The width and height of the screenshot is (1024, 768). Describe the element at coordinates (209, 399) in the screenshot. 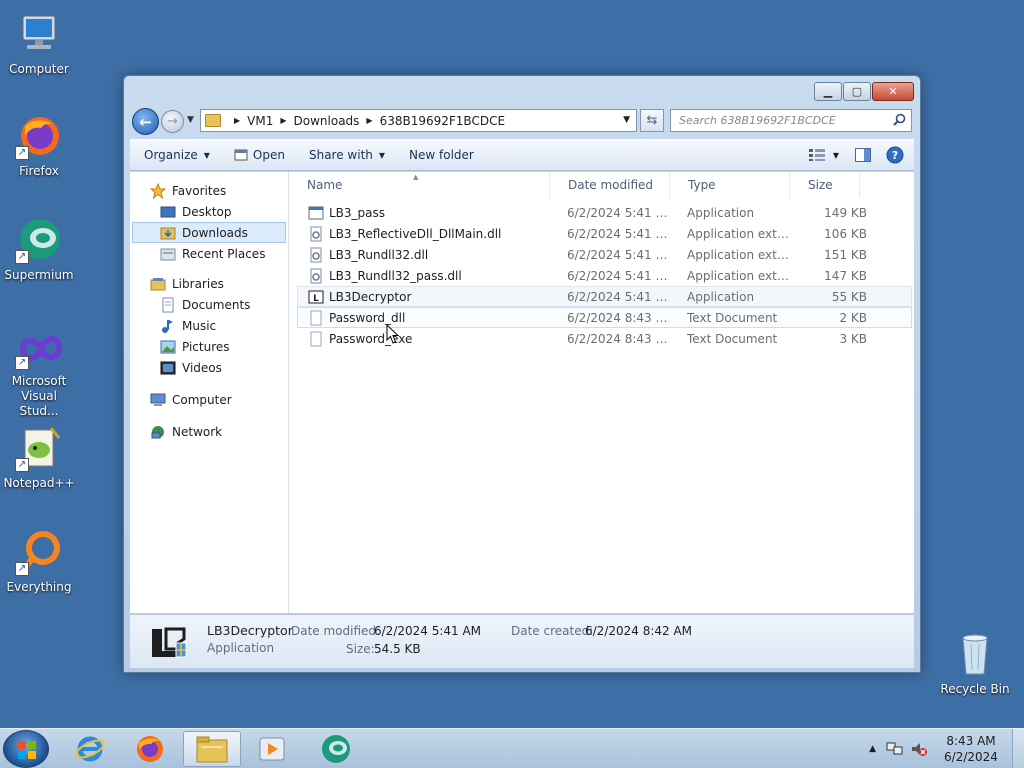

I see `nav-computer: Computer` at that location.